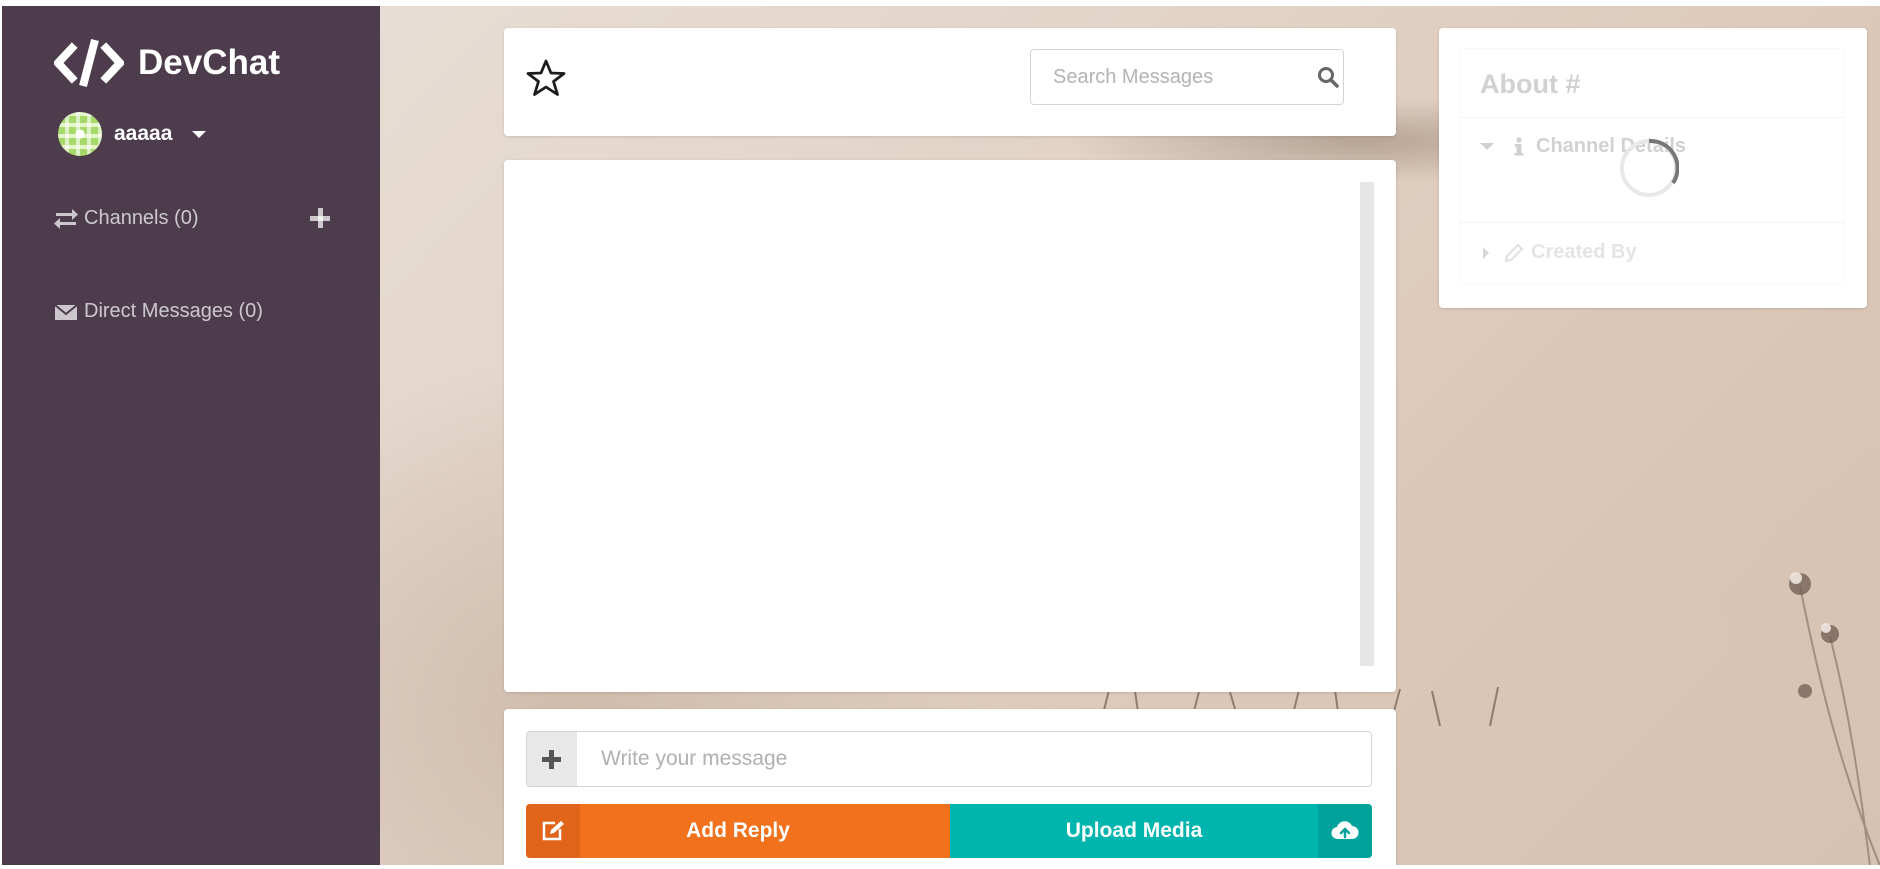  I want to click on add-emoji-button, so click(552, 759).